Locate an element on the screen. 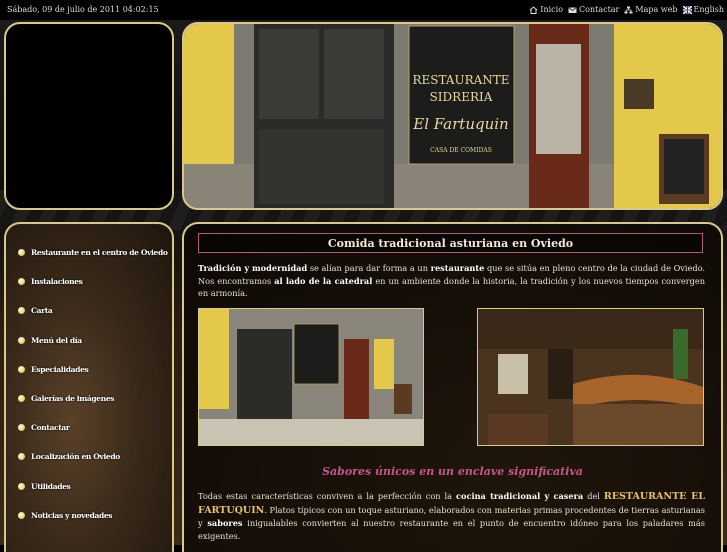  sidebar-item-utilidades: Utilidades is located at coordinates (93, 486).